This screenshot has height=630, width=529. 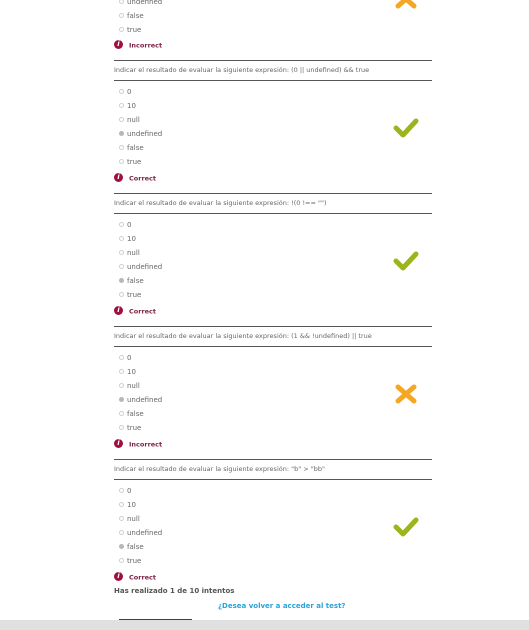 What do you see at coordinates (281, 606) in the screenshot?
I see `retry-test-link: ¿Desea volver a acceder al test?` at bounding box center [281, 606].